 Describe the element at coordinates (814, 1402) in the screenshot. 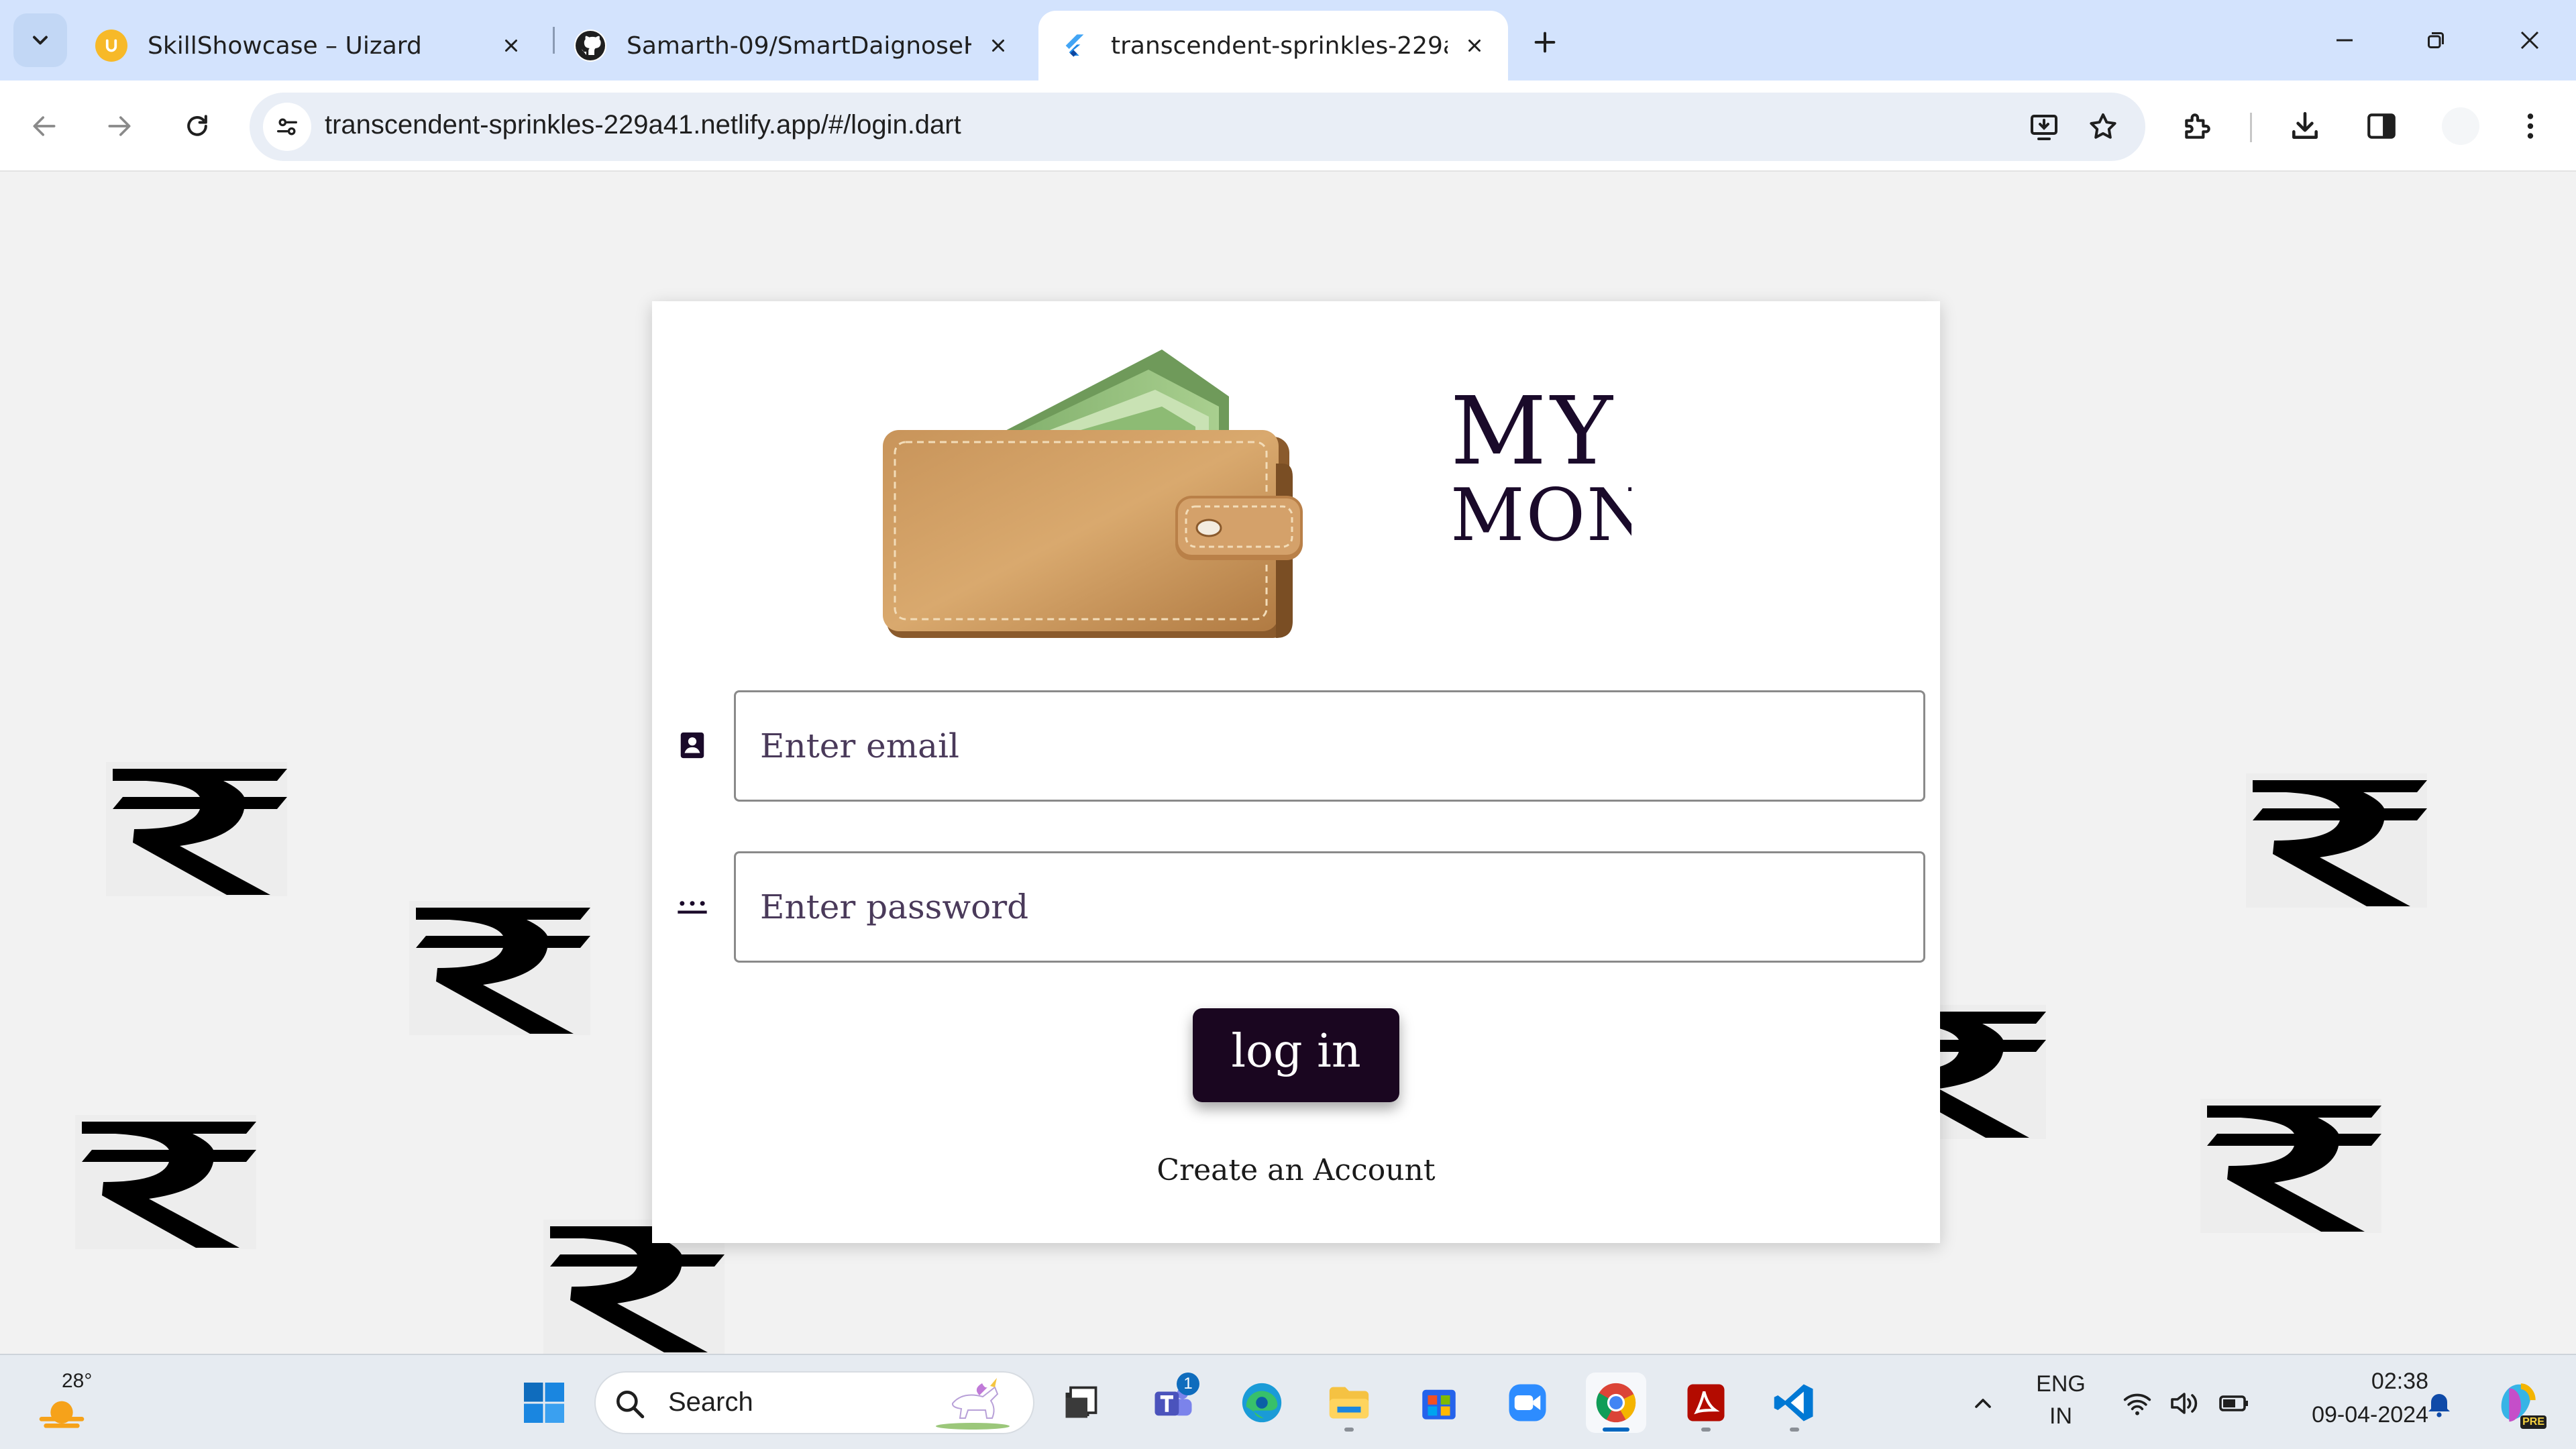

I see `taskbar-search: Search` at that location.